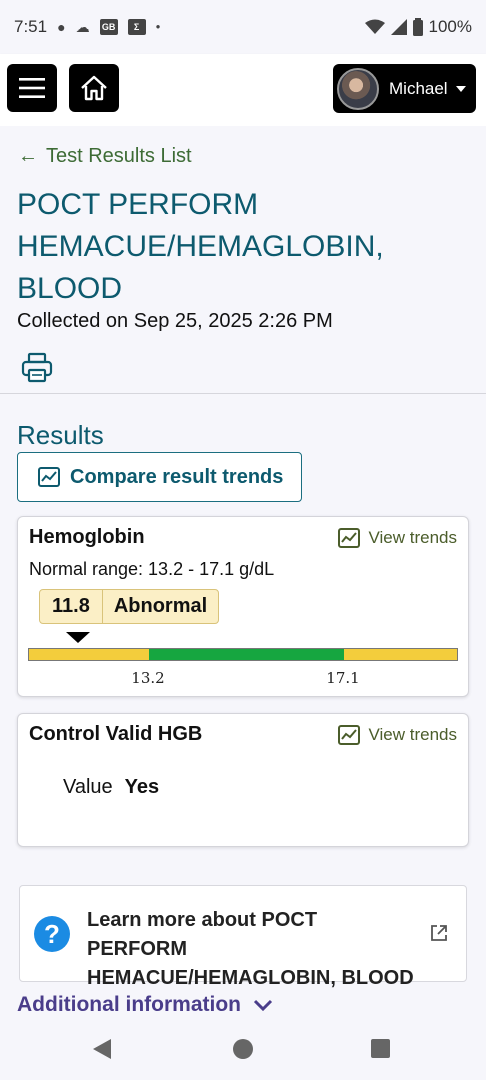 The width and height of the screenshot is (486, 1080). What do you see at coordinates (243, 1049) in the screenshot?
I see `nav-home-icon` at bounding box center [243, 1049].